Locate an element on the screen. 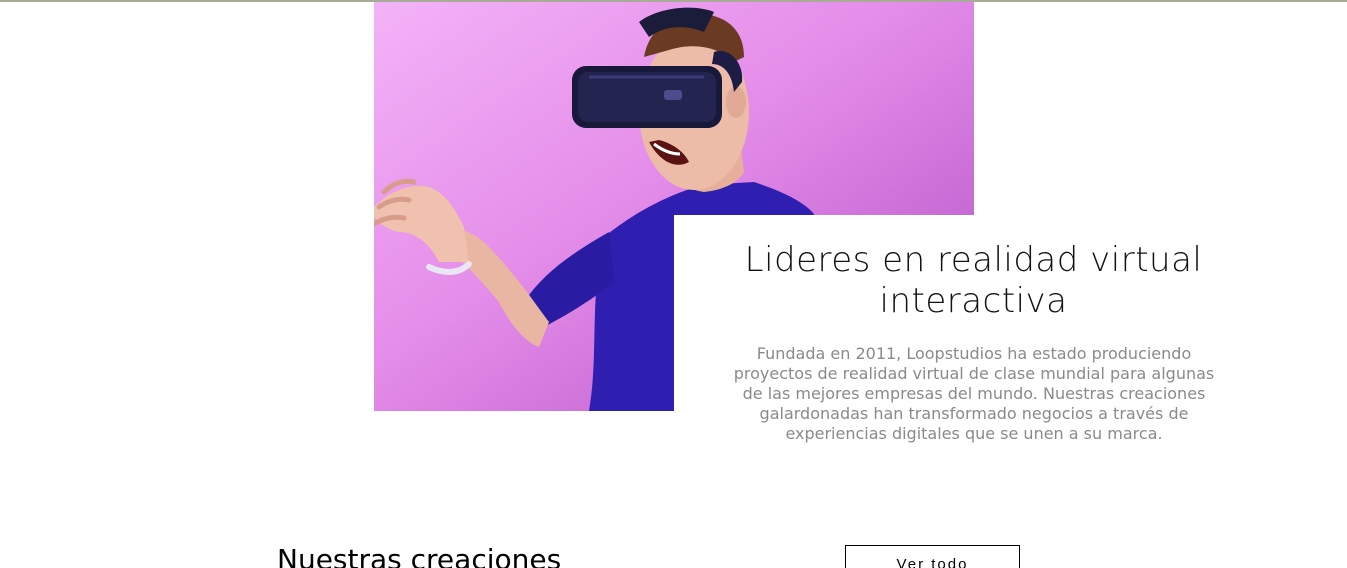  hero-title: Lideres en realidad virtual interactiva is located at coordinates (973, 280).